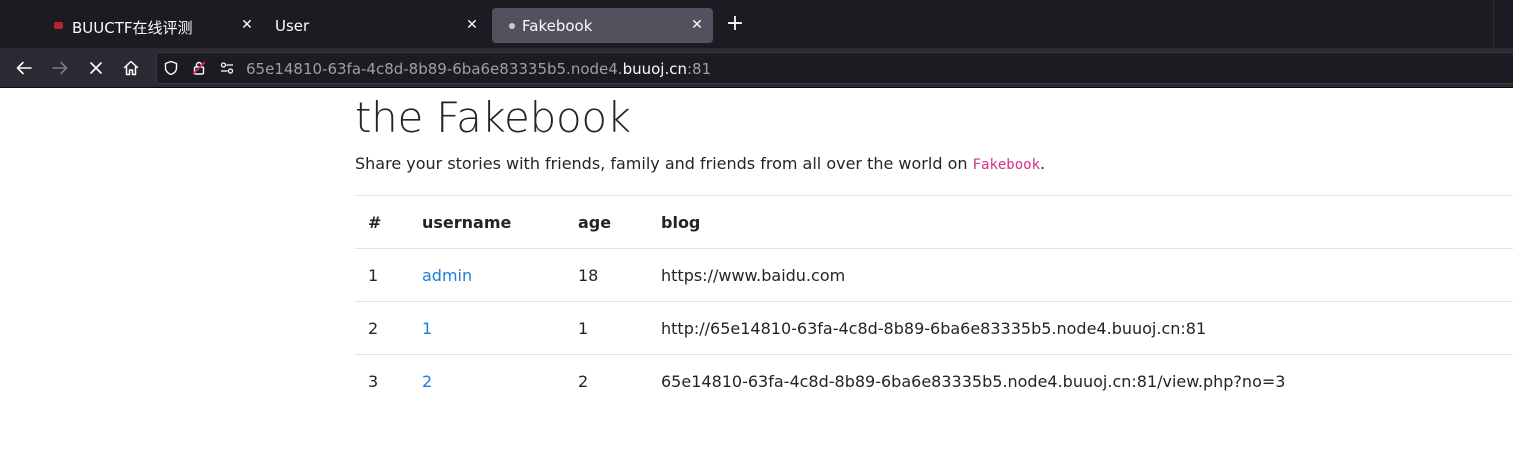  Describe the element at coordinates (602, 25) in the screenshot. I see `tab-fakebook: Fakebook ✕` at that location.